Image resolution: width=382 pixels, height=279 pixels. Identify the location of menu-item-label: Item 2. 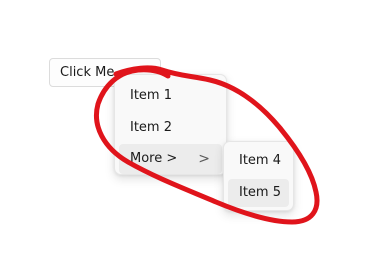
(151, 127).